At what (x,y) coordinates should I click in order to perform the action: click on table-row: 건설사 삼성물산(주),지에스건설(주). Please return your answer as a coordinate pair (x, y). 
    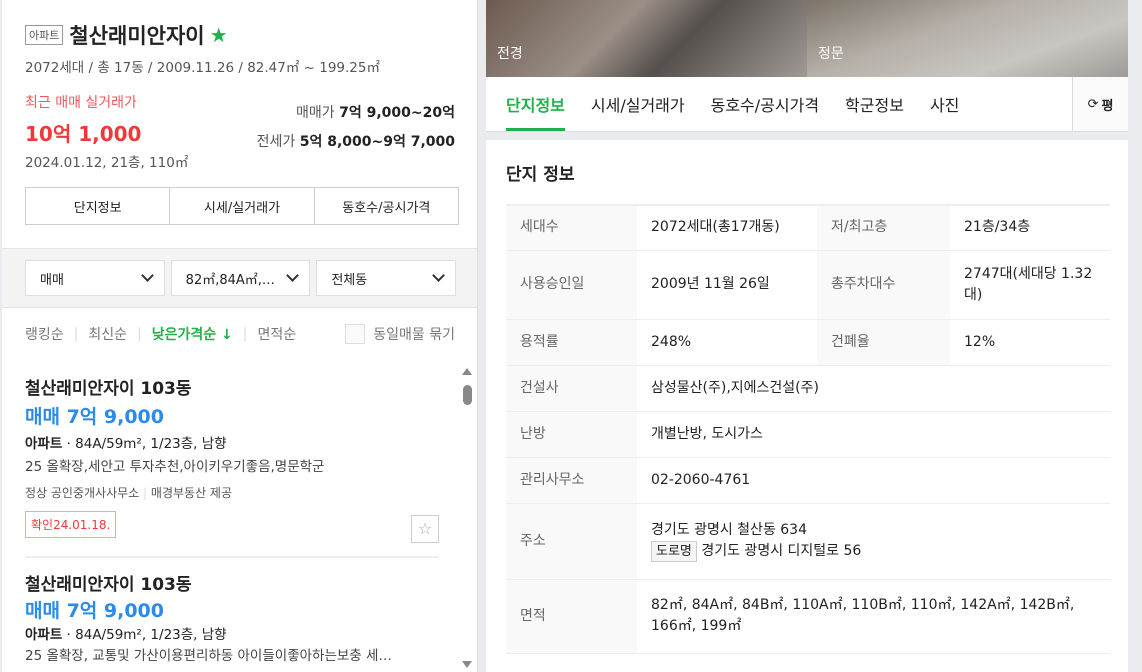
    Looking at the image, I should click on (808, 388).